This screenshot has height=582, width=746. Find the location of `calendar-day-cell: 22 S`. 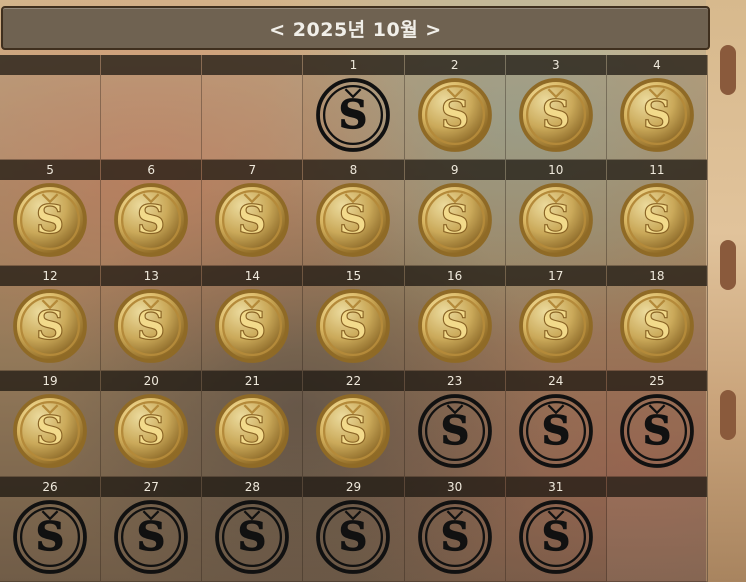

calendar-day-cell: 22 S is located at coordinates (354, 424).